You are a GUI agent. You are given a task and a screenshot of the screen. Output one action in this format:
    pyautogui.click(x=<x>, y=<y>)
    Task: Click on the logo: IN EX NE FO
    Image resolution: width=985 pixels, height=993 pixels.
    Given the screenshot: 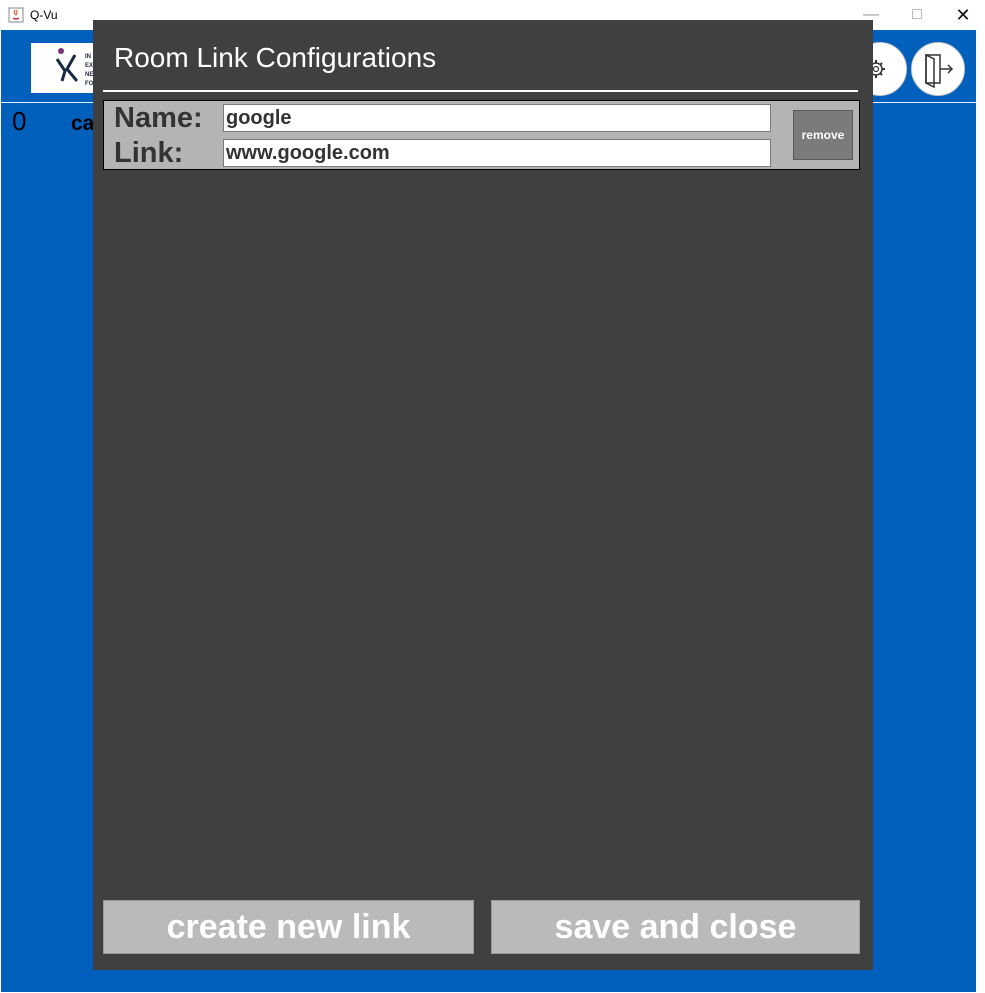 What is the action you would take?
    pyautogui.click(x=66, y=68)
    